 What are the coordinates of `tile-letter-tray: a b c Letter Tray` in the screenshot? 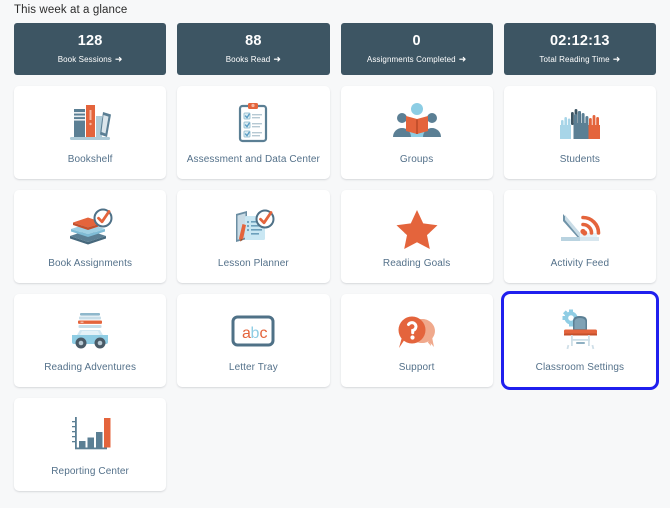 It's located at (253, 340).